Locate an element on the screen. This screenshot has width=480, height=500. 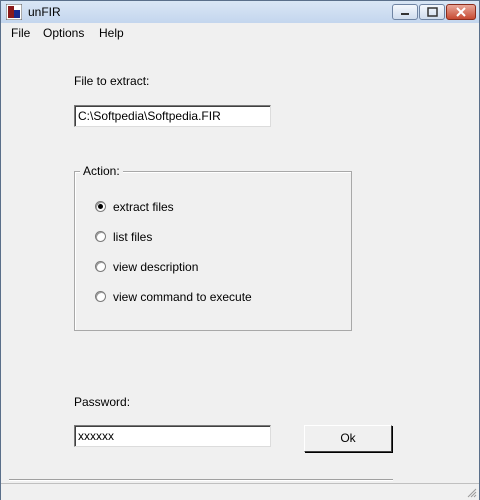
maximize-icon is located at coordinates (432, 12).